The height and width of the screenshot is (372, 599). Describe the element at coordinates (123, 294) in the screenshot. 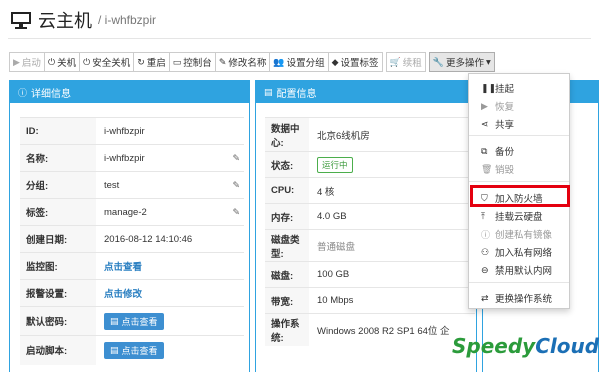

I see `detail-link: 点击修改` at that location.